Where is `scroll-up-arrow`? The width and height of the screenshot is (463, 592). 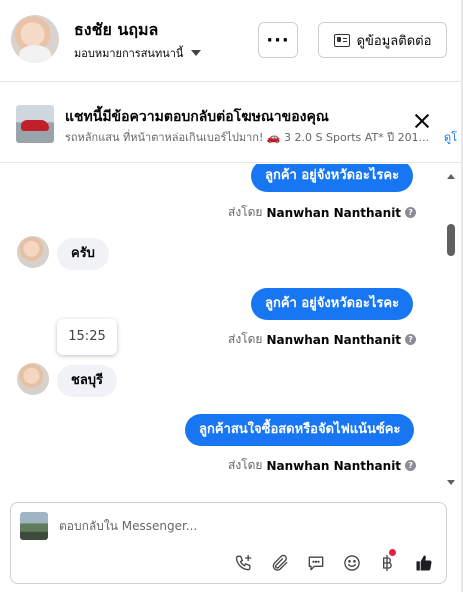
scroll-up-arrow is located at coordinates (451, 176).